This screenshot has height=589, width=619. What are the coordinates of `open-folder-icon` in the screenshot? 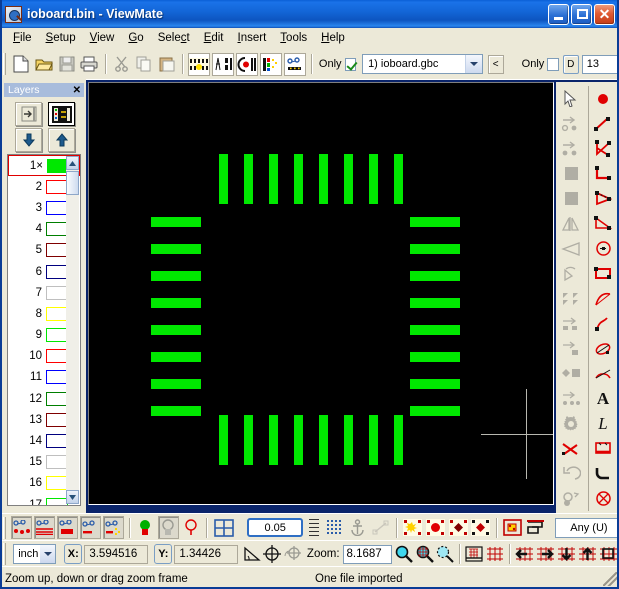 It's located at (43, 64).